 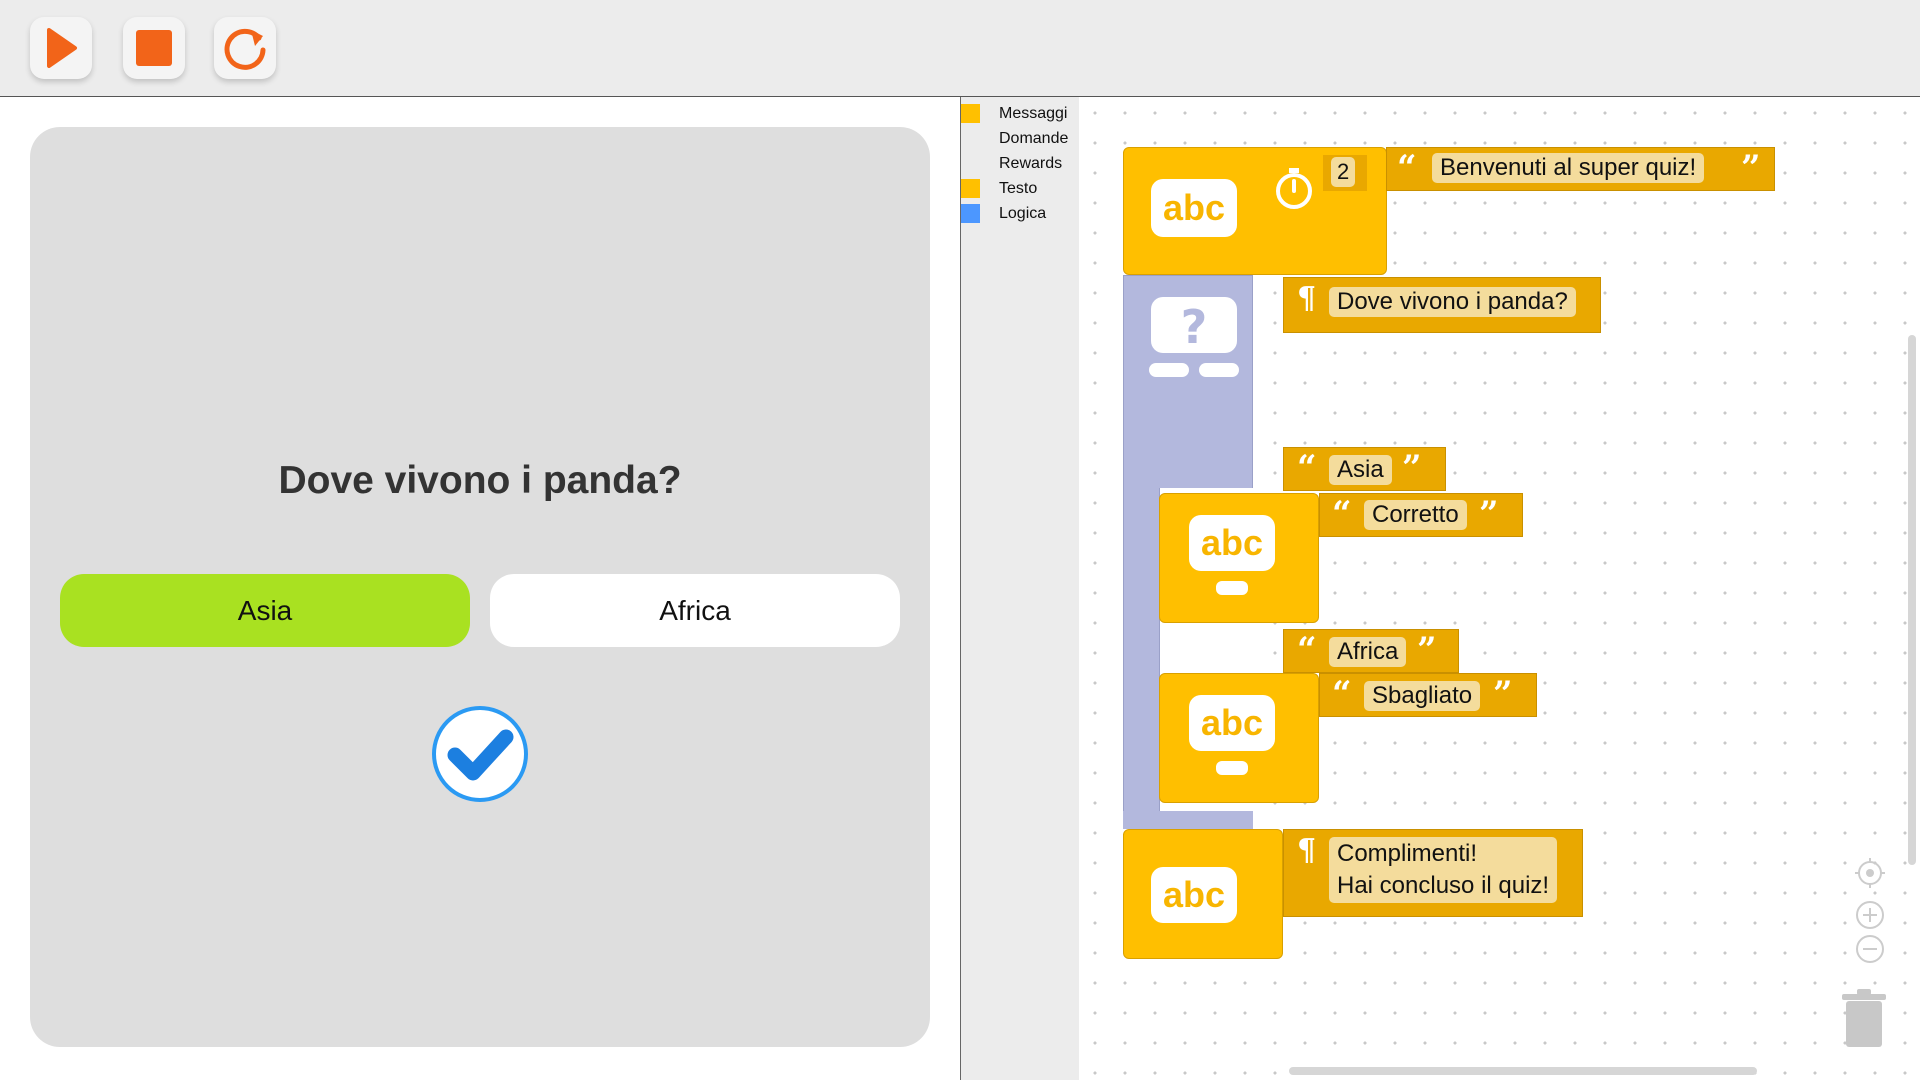 I want to click on stop-button, so click(x=154, y=48).